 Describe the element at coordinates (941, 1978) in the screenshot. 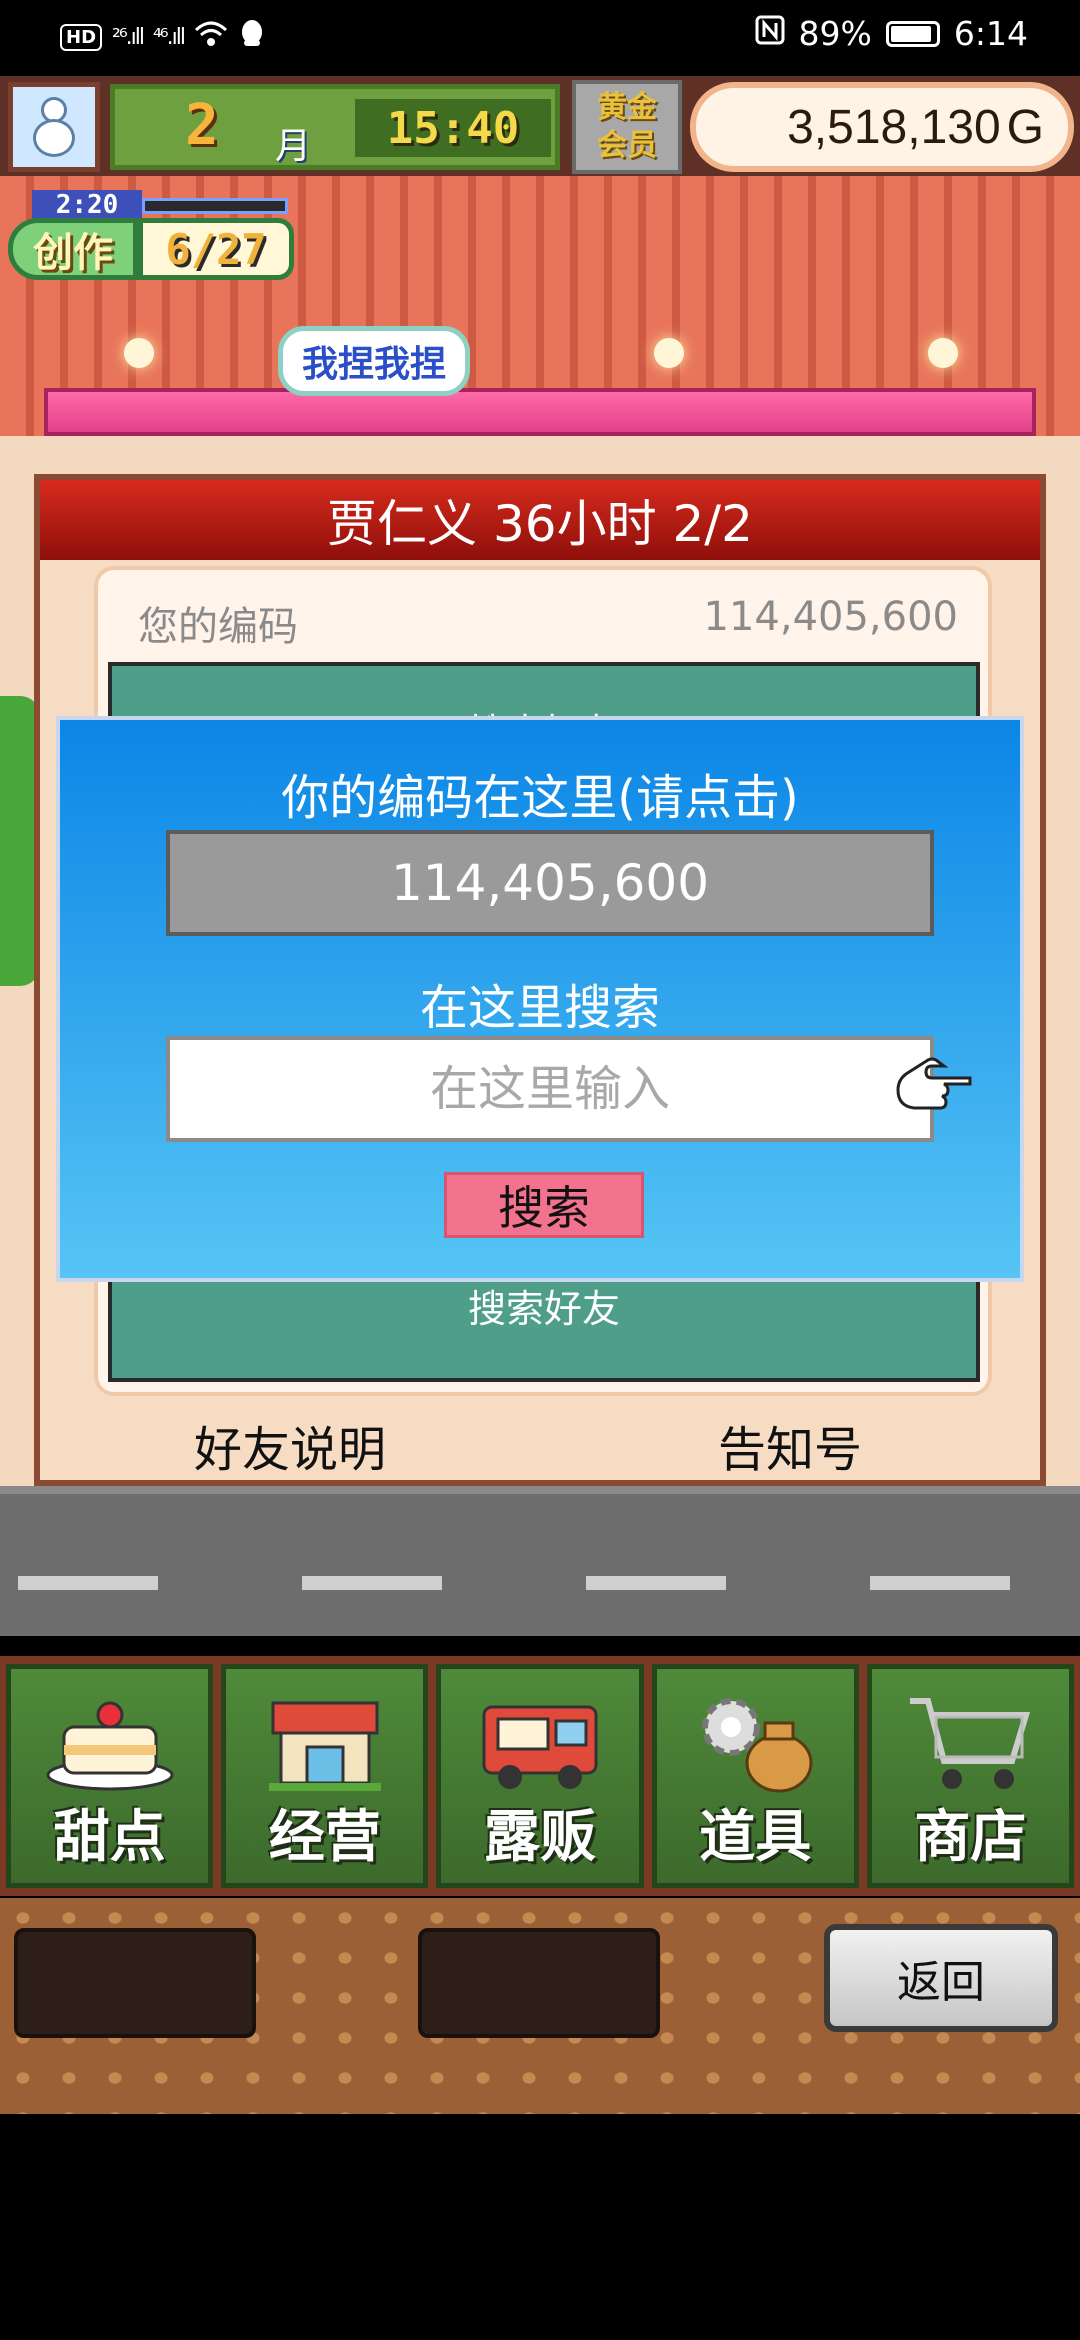

I see `back-button: 返回` at that location.